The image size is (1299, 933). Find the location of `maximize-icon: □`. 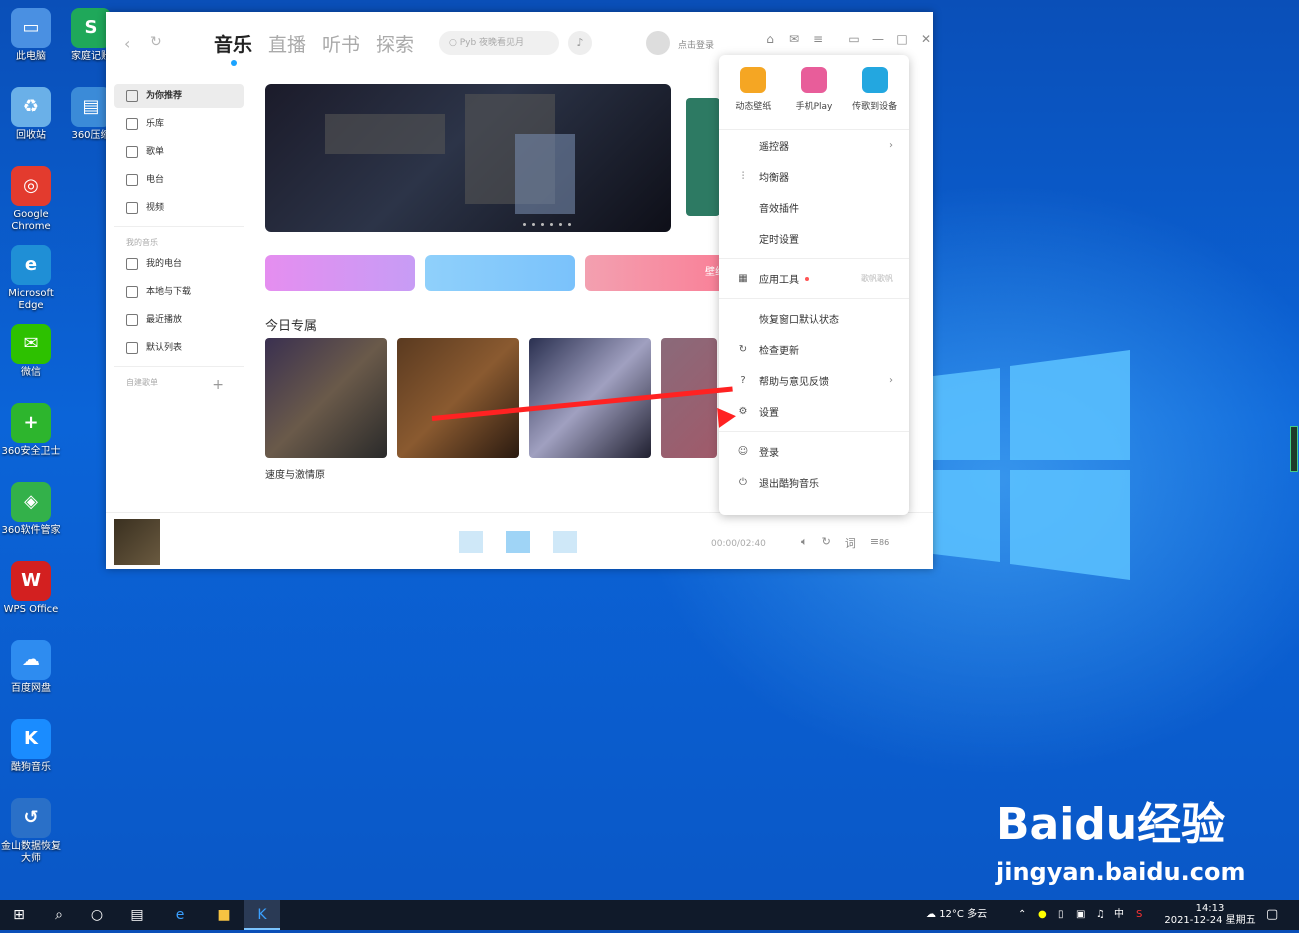

maximize-icon: □ is located at coordinates (902, 39).